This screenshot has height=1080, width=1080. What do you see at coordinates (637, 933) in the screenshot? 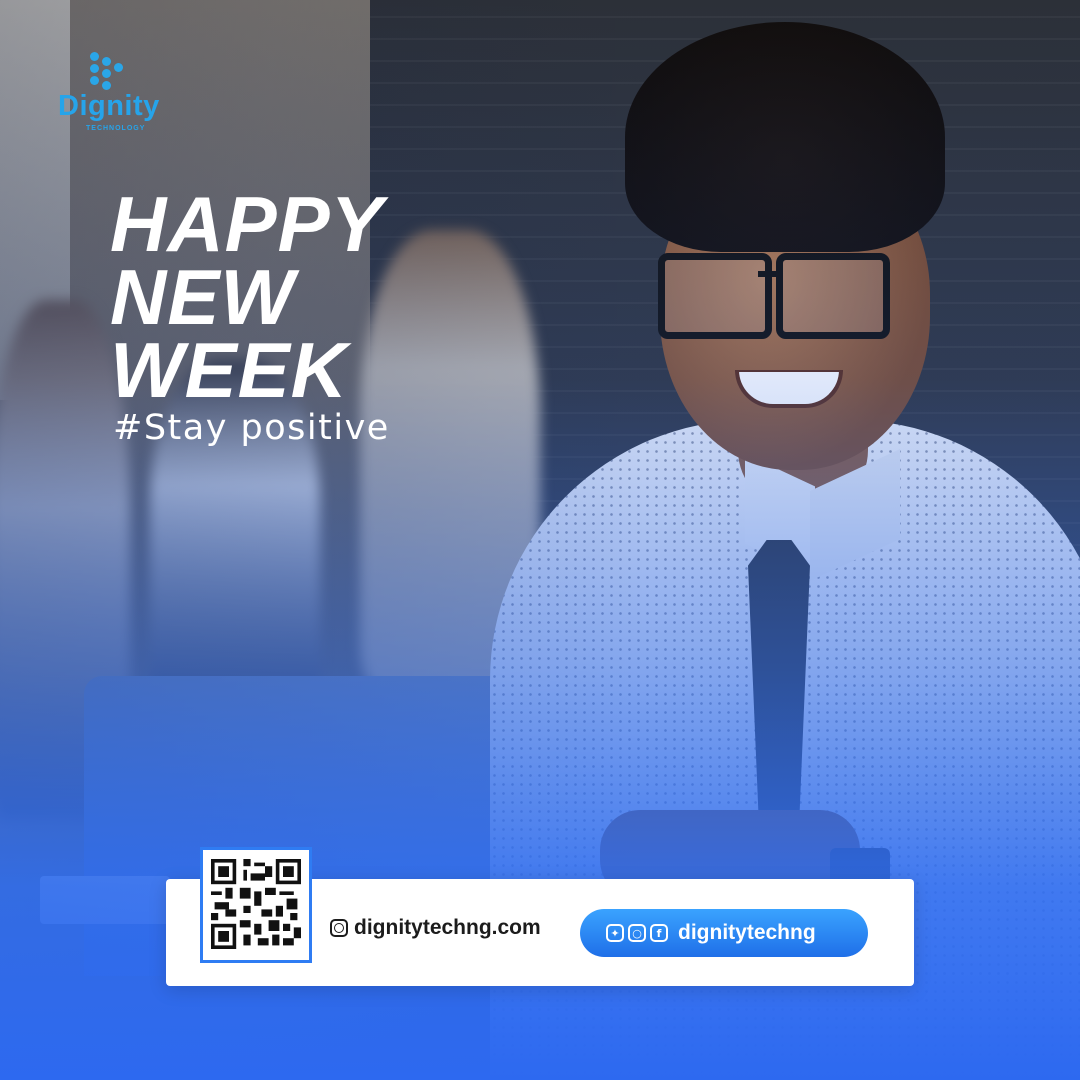
I see `instagram-icon: ○` at bounding box center [637, 933].